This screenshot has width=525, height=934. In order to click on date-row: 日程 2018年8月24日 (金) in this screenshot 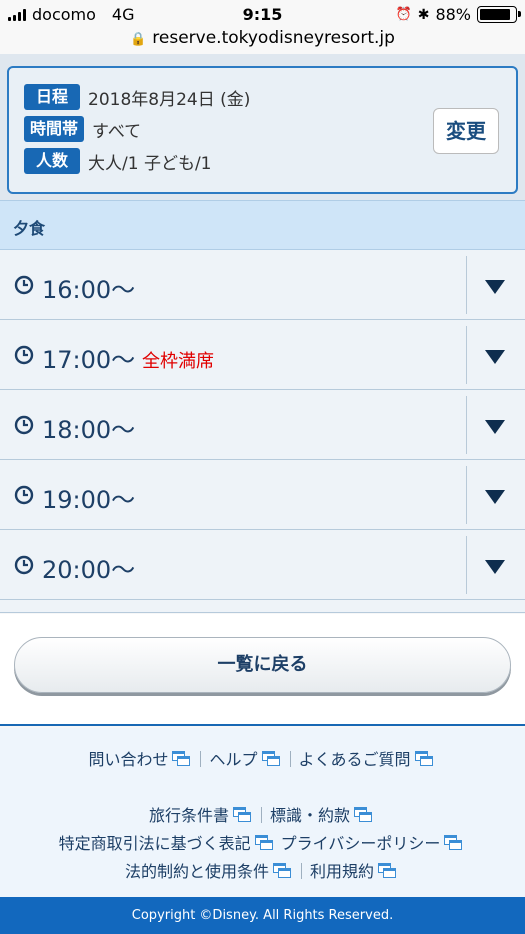, I will do `click(137, 97)`.